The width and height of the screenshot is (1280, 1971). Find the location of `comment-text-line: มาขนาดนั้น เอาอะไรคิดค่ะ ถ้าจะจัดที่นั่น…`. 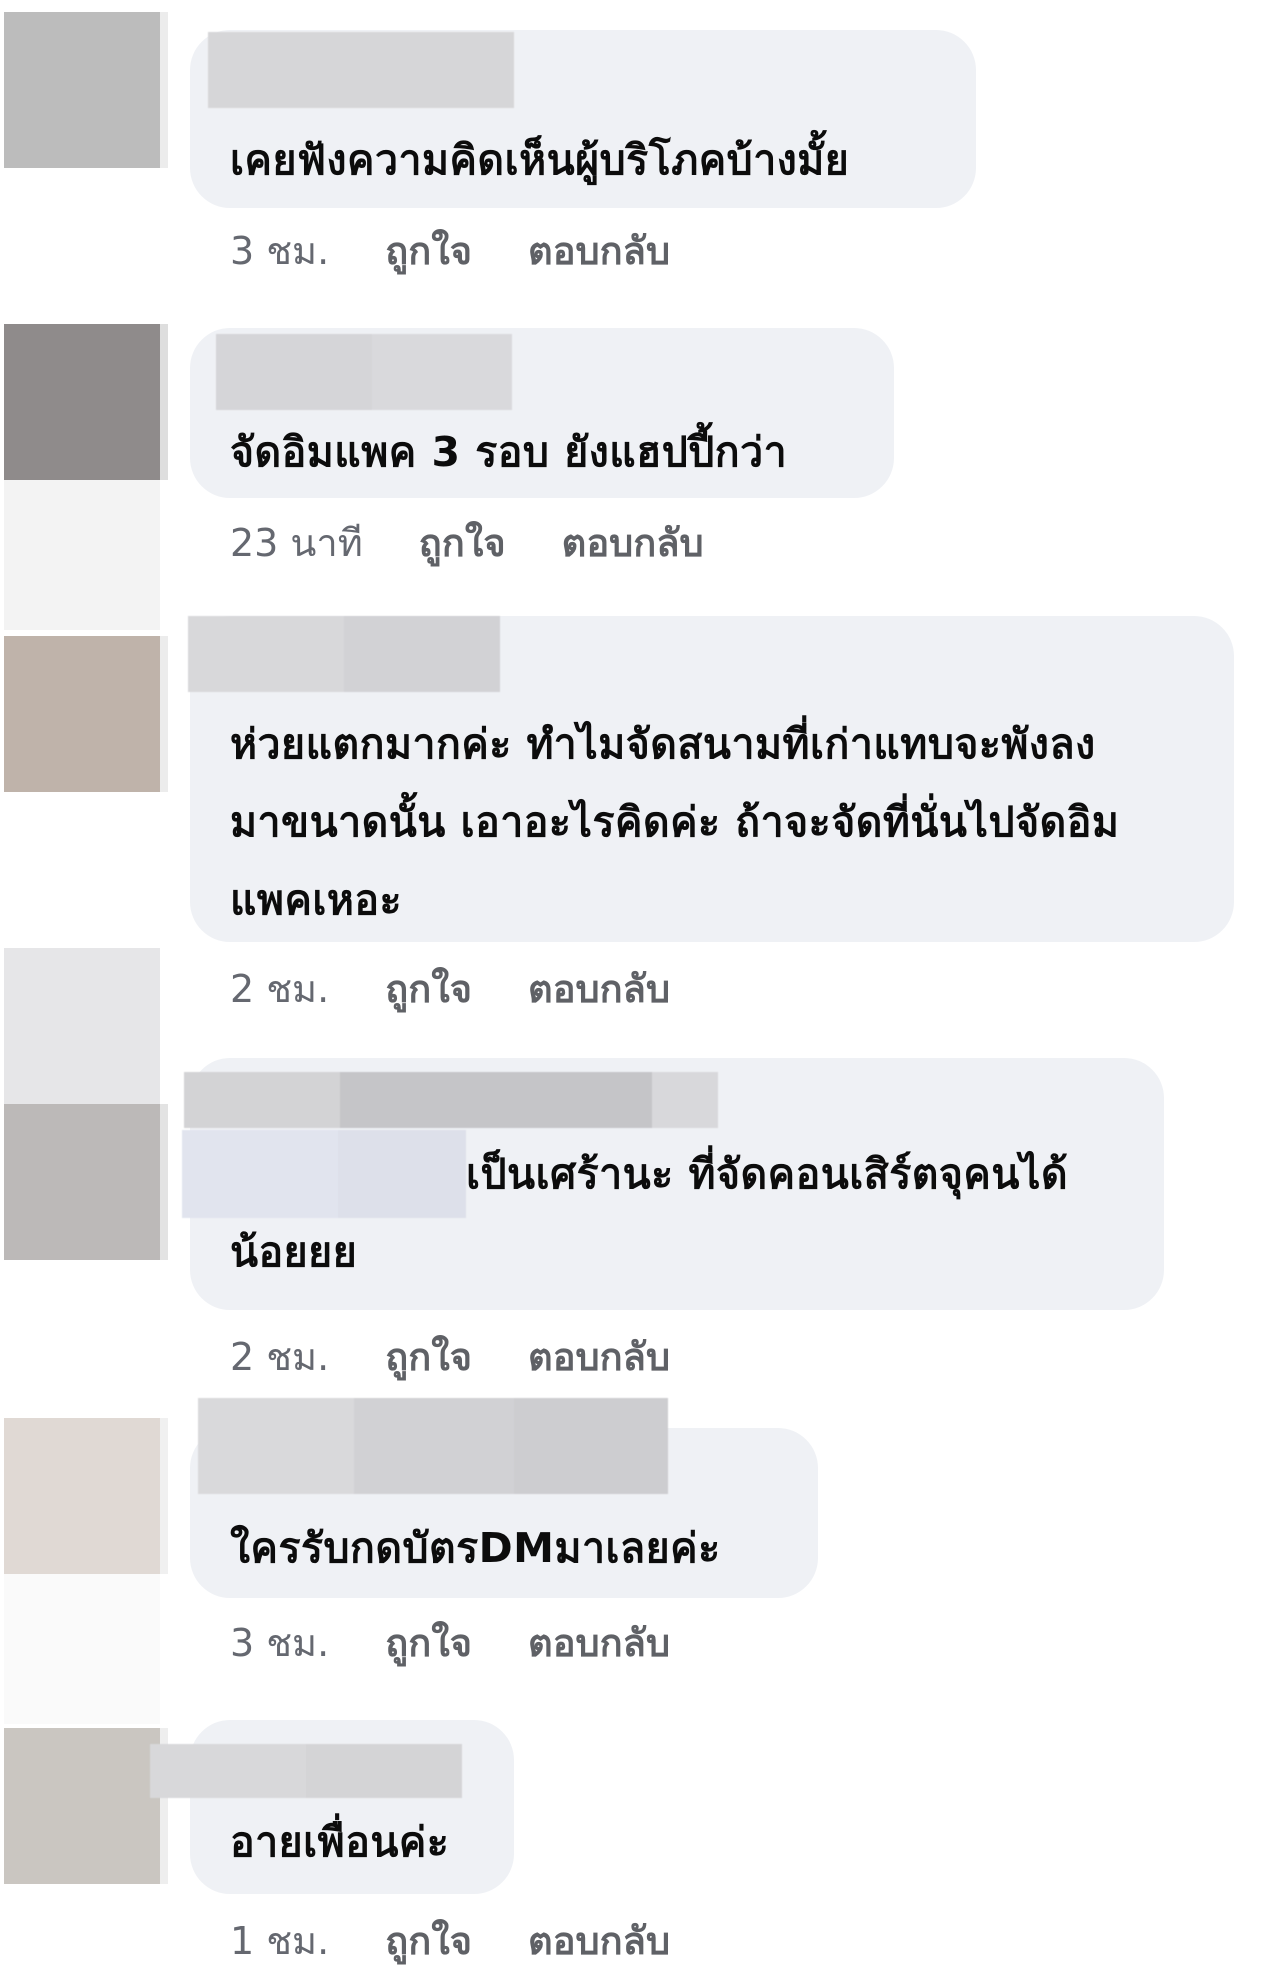

comment-text-line: มาขนาดนั้น เอาอะไรคิดค่ะ ถ้าจะจัดที่นั่น… is located at coordinates (675, 822).